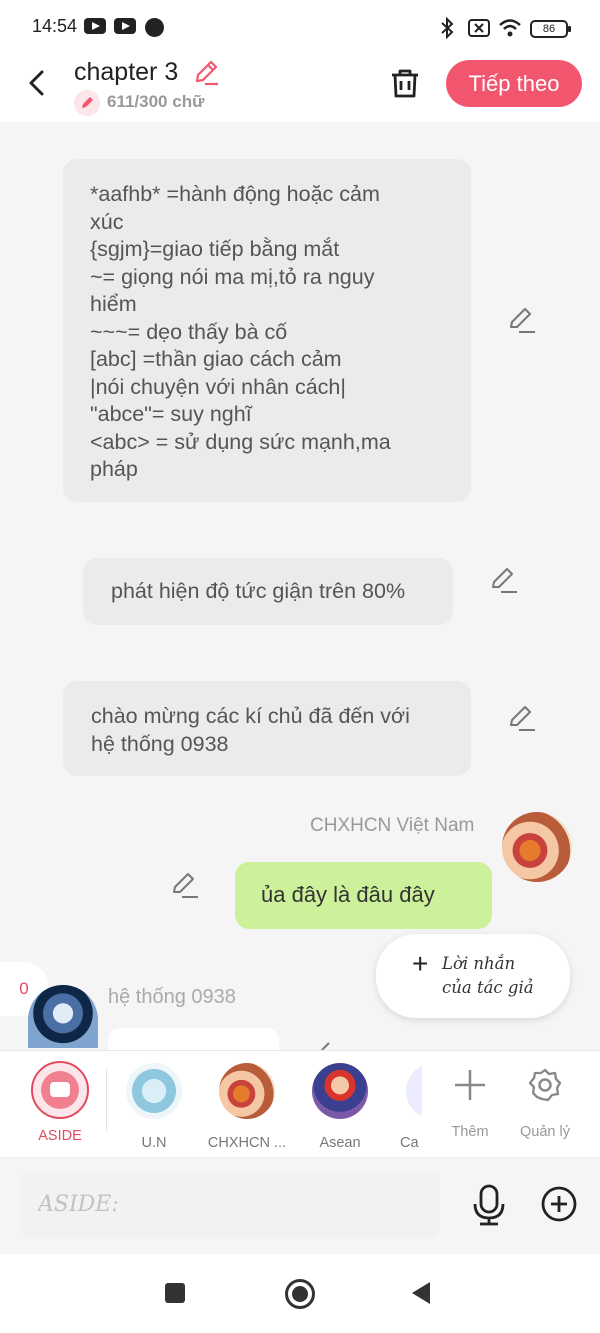  I want to click on avatar, so click(537, 847).